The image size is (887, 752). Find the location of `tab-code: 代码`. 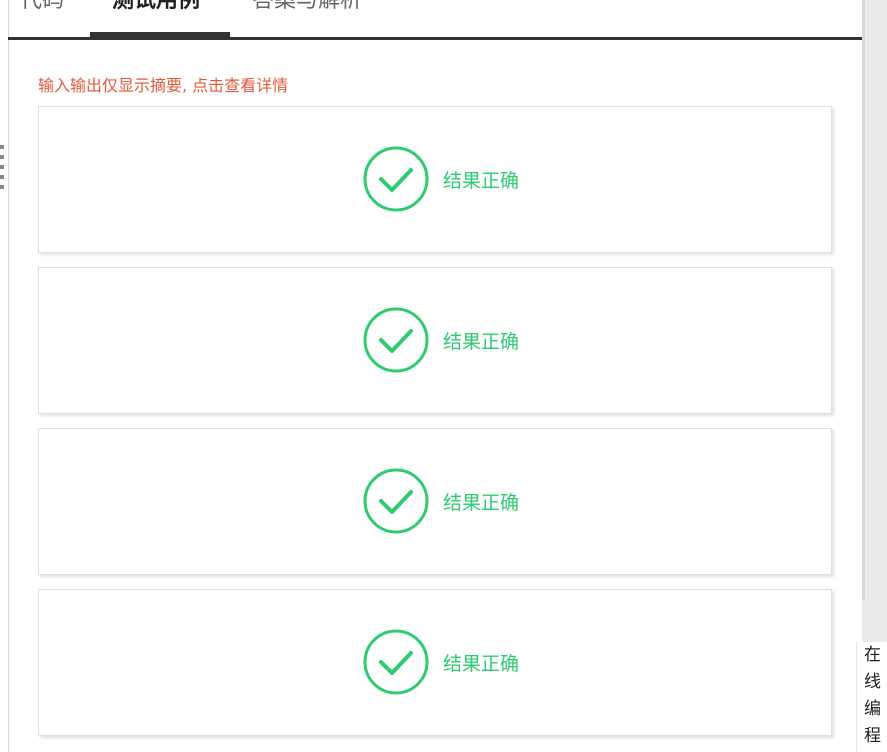

tab-code: 代码 is located at coordinates (42, 14).